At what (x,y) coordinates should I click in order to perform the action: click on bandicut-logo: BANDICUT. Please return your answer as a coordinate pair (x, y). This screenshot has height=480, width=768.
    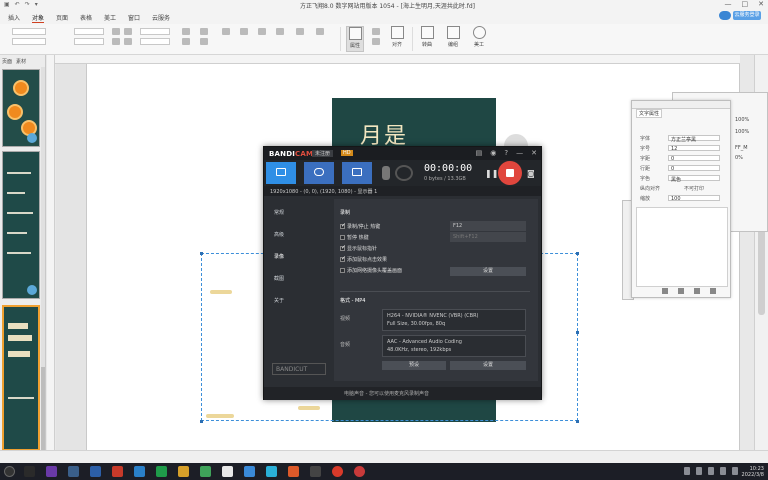
    Looking at the image, I should click on (299, 369).